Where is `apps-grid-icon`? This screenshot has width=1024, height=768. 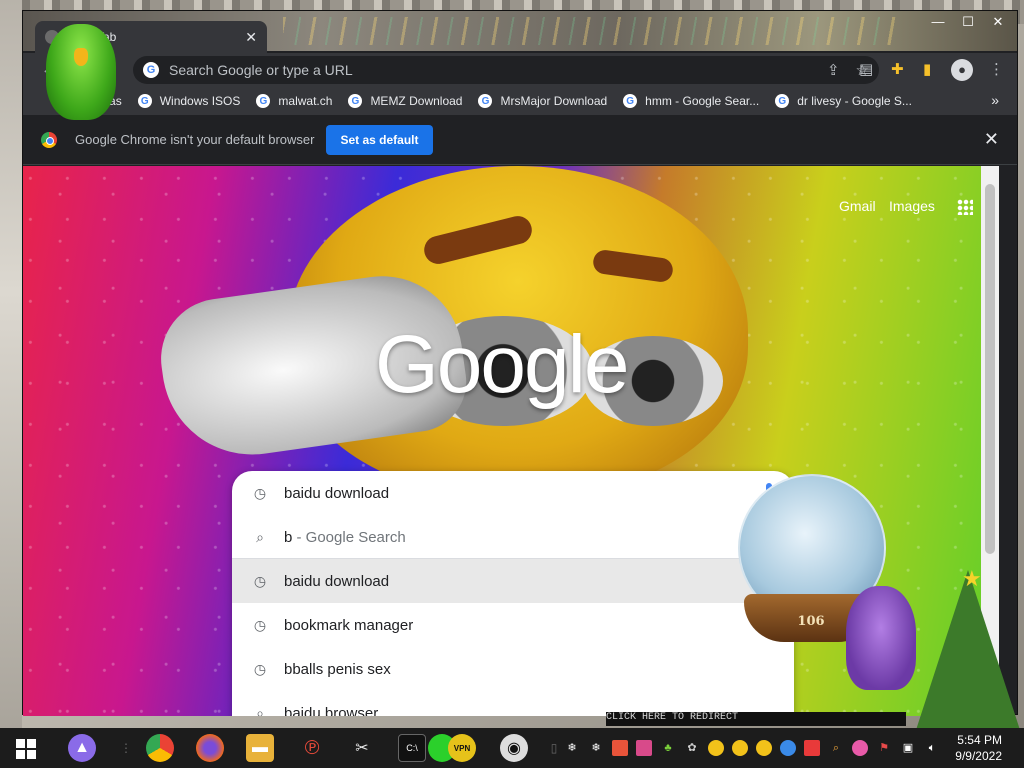 apps-grid-icon is located at coordinates (965, 207).